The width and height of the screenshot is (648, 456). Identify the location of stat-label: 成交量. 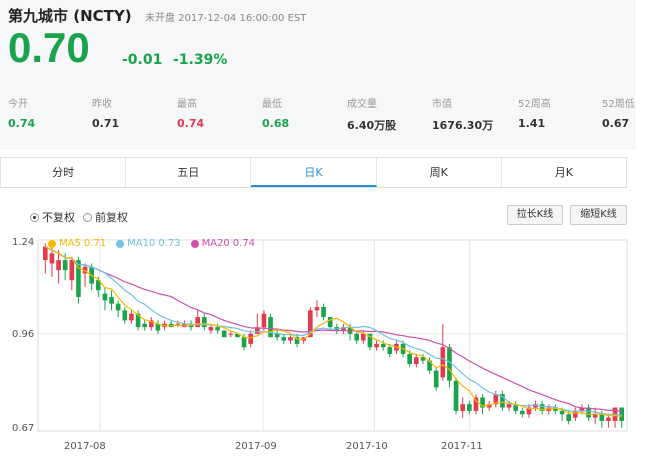
(362, 104).